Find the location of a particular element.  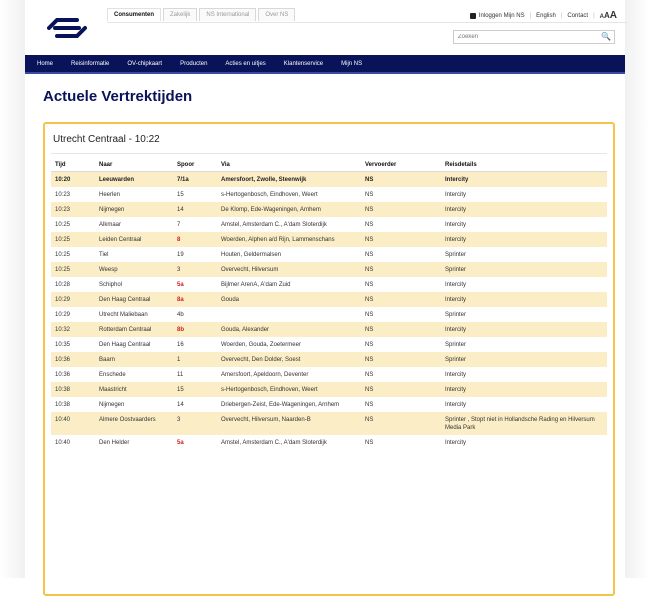

cell-spoor: 16 is located at coordinates (180, 345).